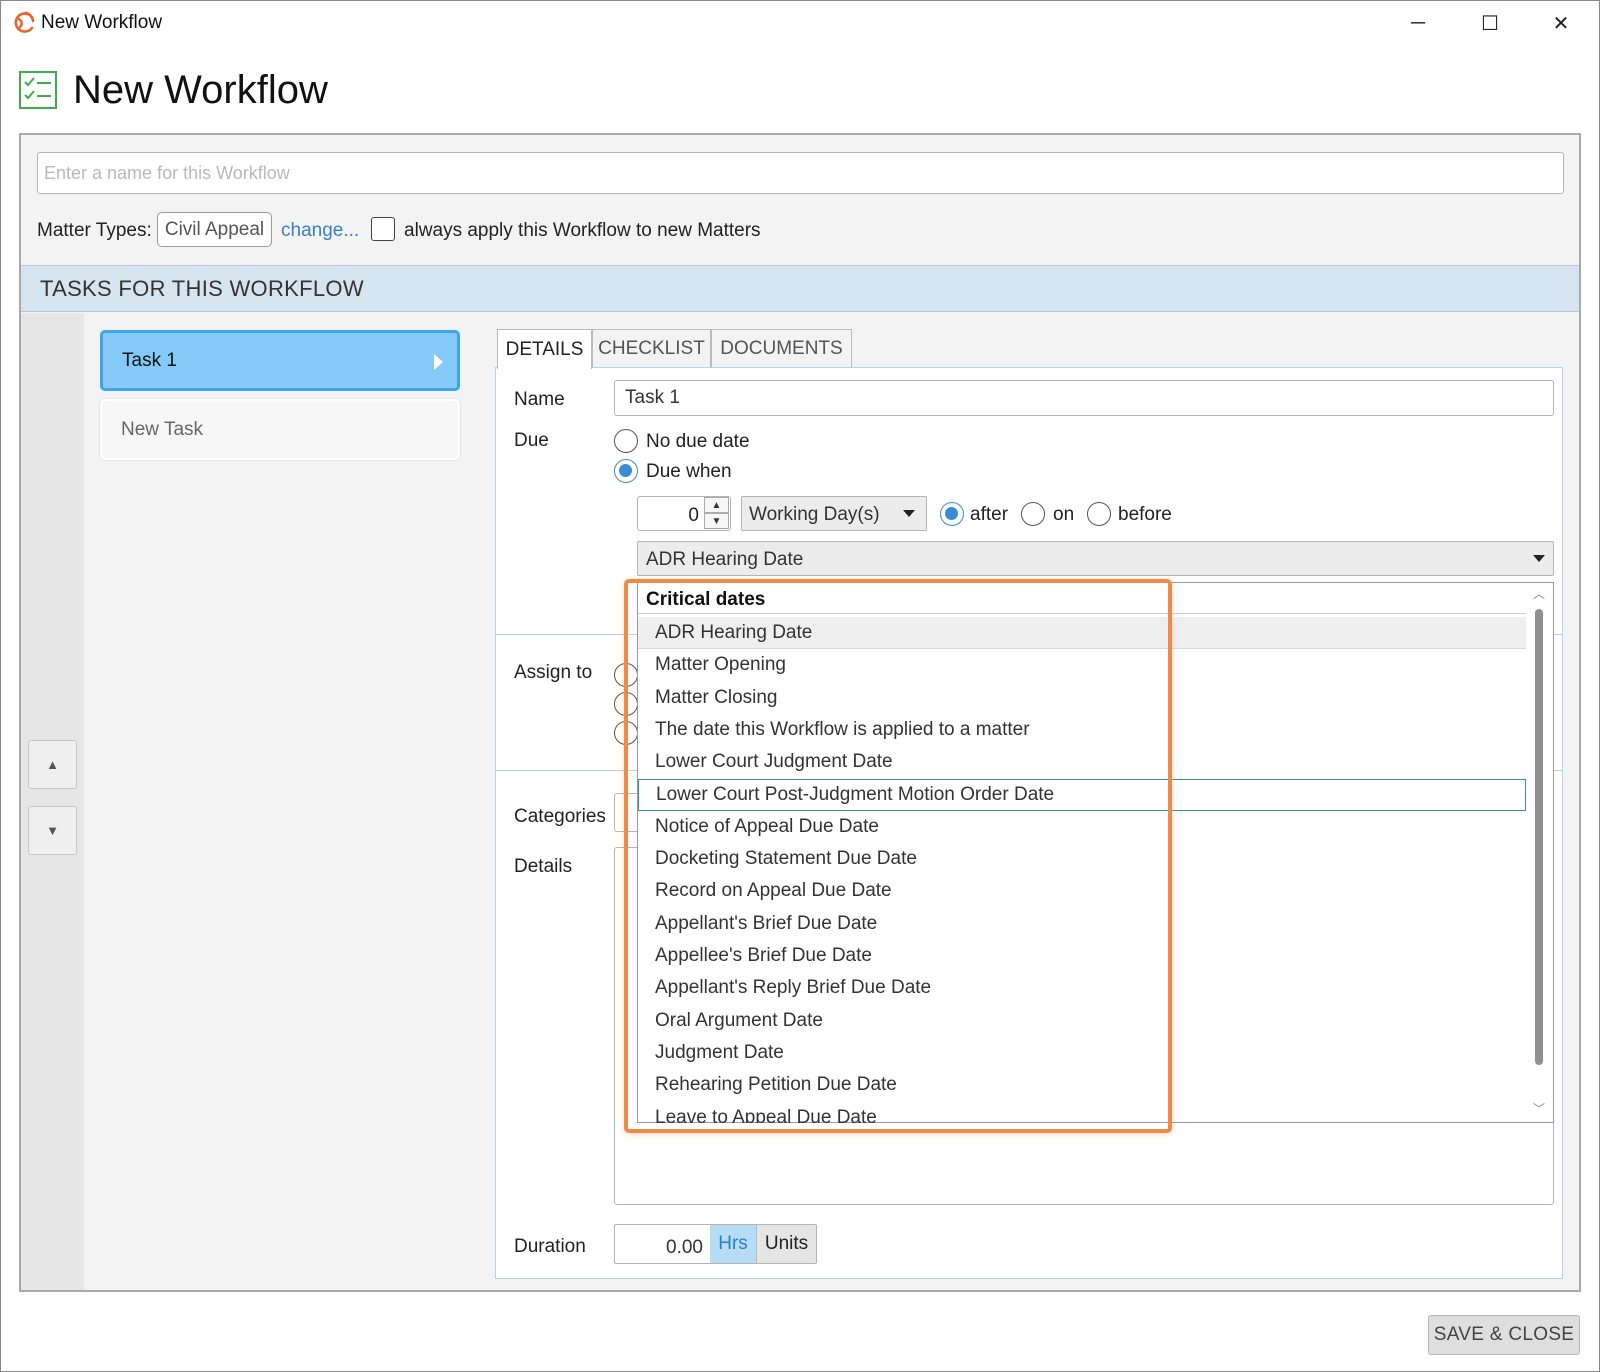 This screenshot has width=1600, height=1372. I want to click on maximize-icon: ☐, so click(1490, 23).